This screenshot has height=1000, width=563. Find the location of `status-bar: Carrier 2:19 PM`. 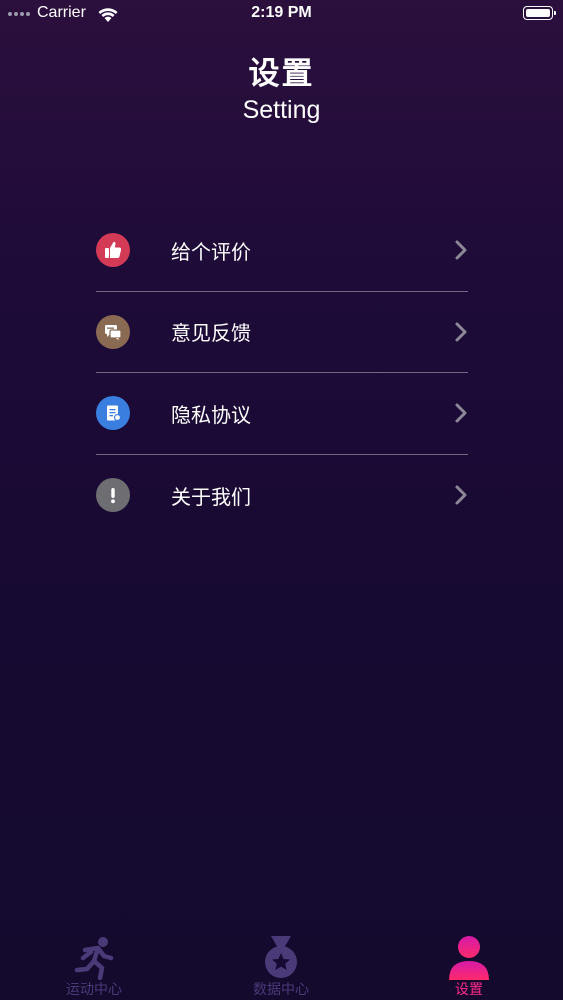

status-bar: Carrier 2:19 PM is located at coordinates (281, 14).